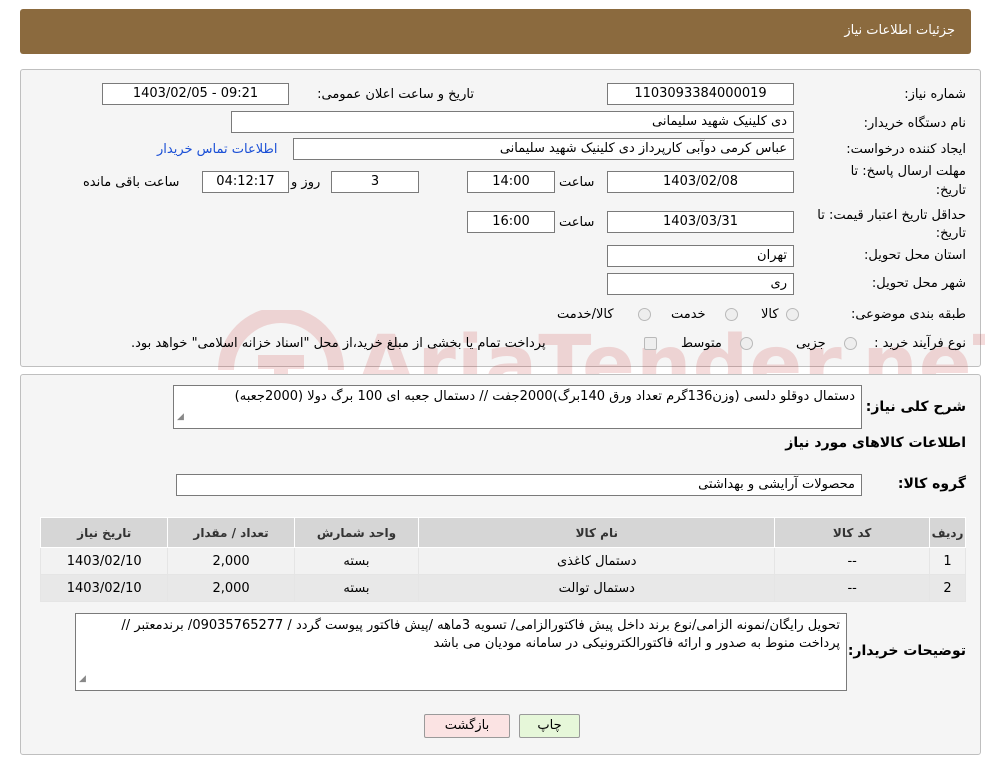 This screenshot has height=759, width=985. What do you see at coordinates (935, 94) in the screenshot?
I see `need-number-label: شماره نیاز:` at bounding box center [935, 94].